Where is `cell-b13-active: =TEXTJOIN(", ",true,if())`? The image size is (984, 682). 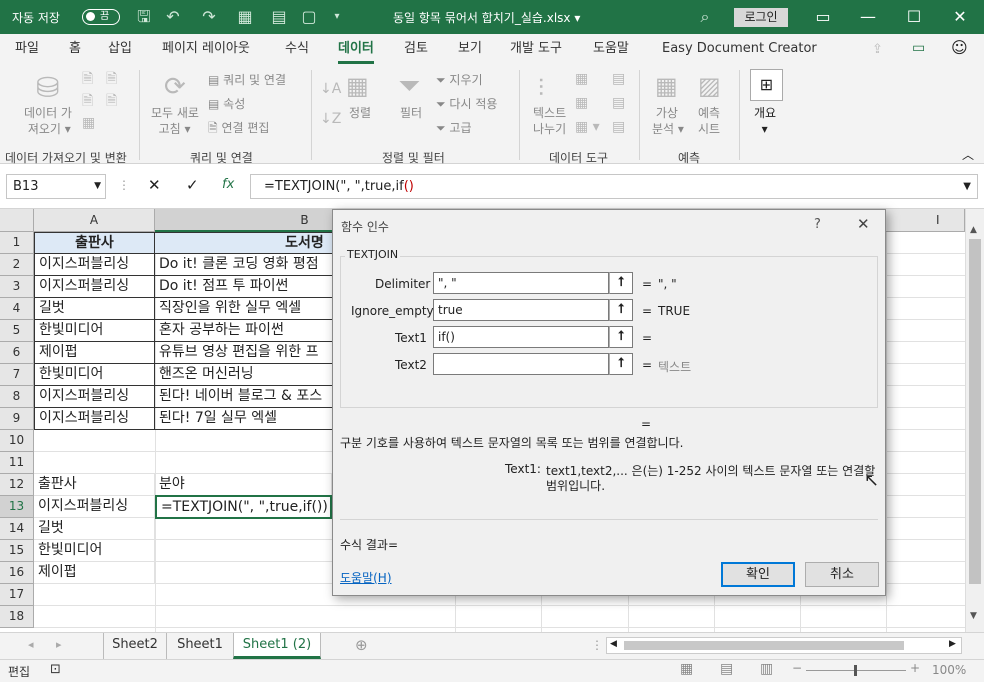
cell-b13-active: =TEXTJOIN(", ",true,if()) is located at coordinates (243, 507).